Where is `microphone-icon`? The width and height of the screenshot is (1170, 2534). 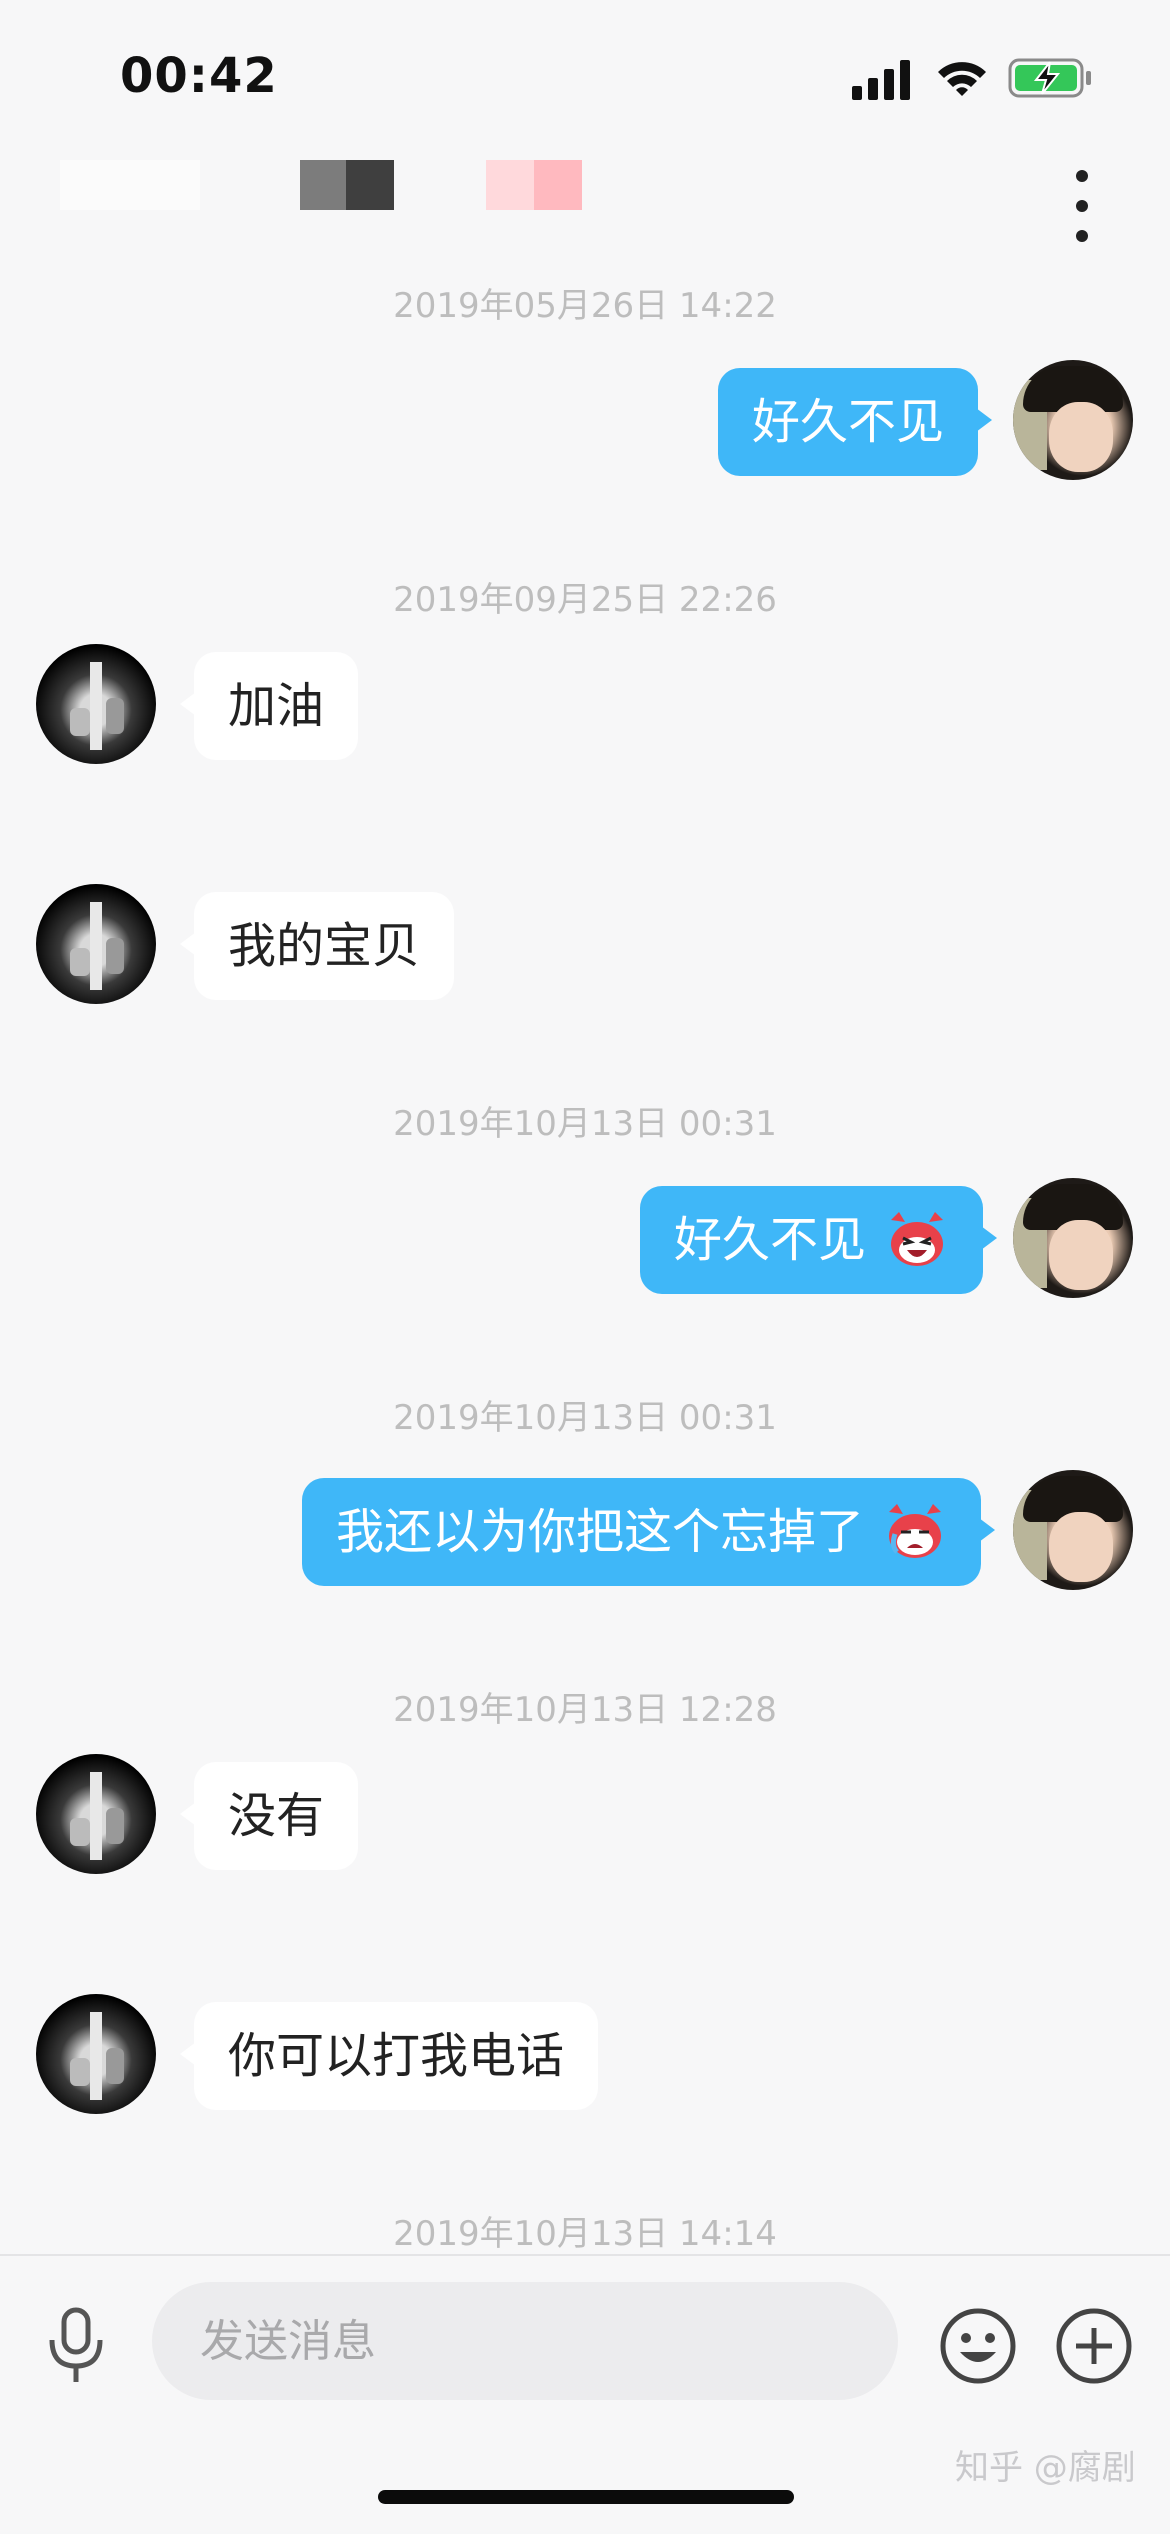 microphone-icon is located at coordinates (76, 2346).